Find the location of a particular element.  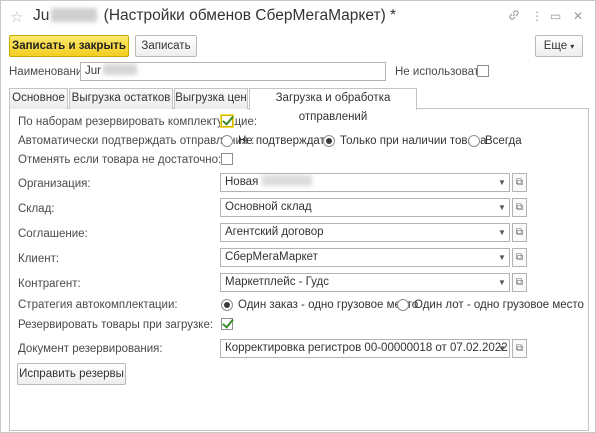

strategy-option-order: Один заказ - одно грузовое место is located at coordinates (328, 305).